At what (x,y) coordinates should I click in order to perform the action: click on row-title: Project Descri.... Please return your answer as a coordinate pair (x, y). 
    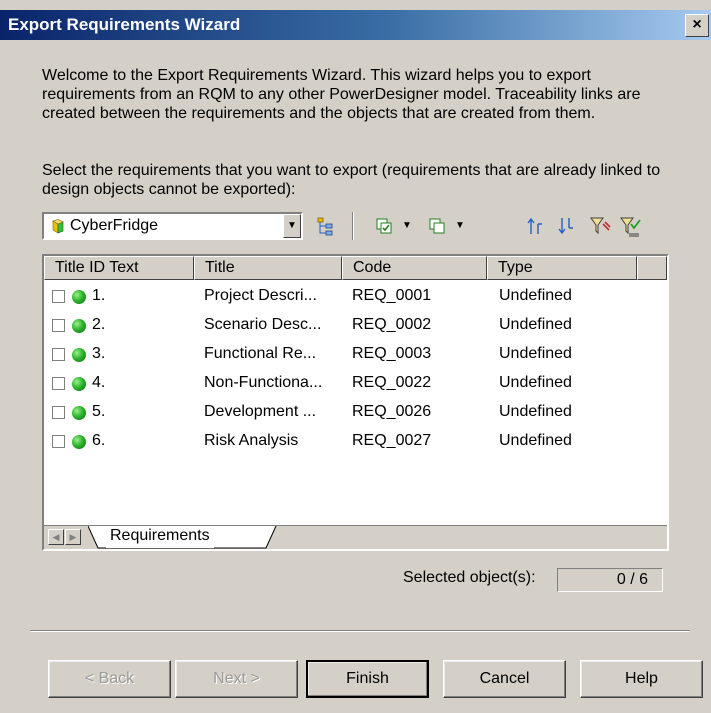
    Looking at the image, I should click on (260, 295).